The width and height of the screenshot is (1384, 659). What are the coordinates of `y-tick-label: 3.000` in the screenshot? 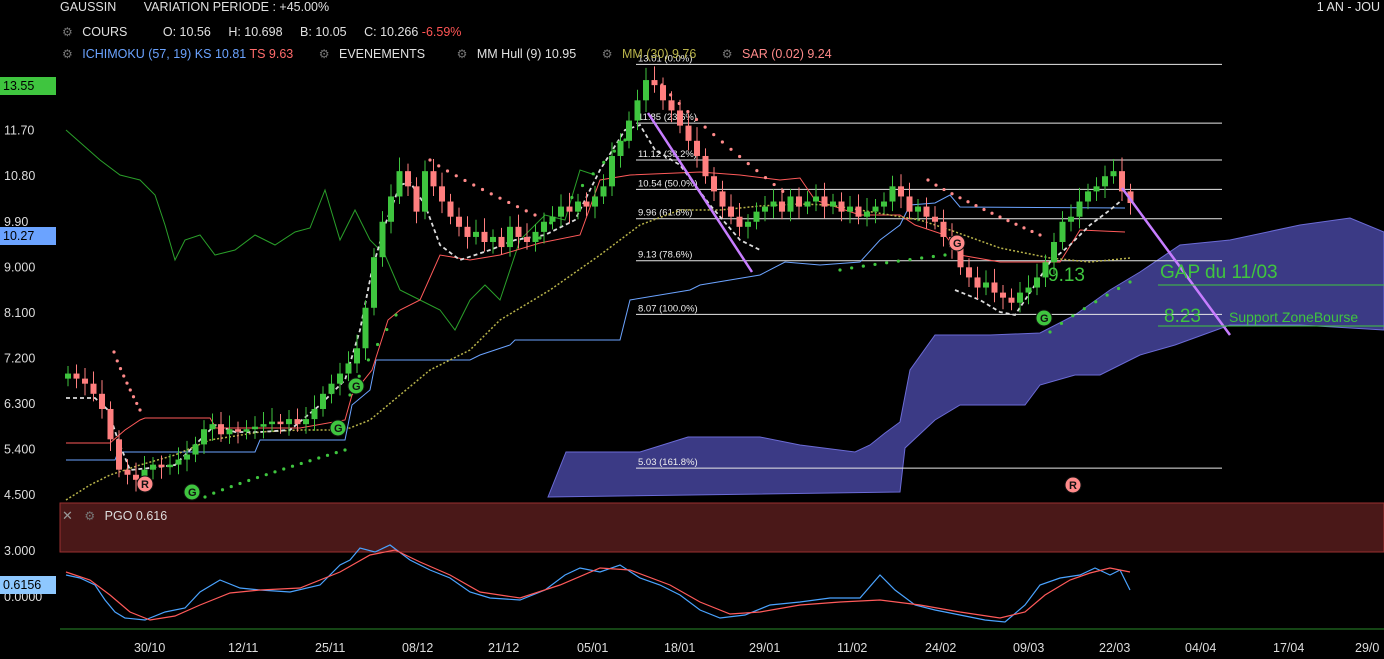 It's located at (19, 551).